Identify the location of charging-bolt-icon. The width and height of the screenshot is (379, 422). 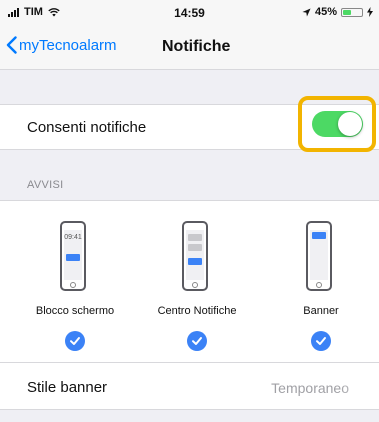
(370, 12).